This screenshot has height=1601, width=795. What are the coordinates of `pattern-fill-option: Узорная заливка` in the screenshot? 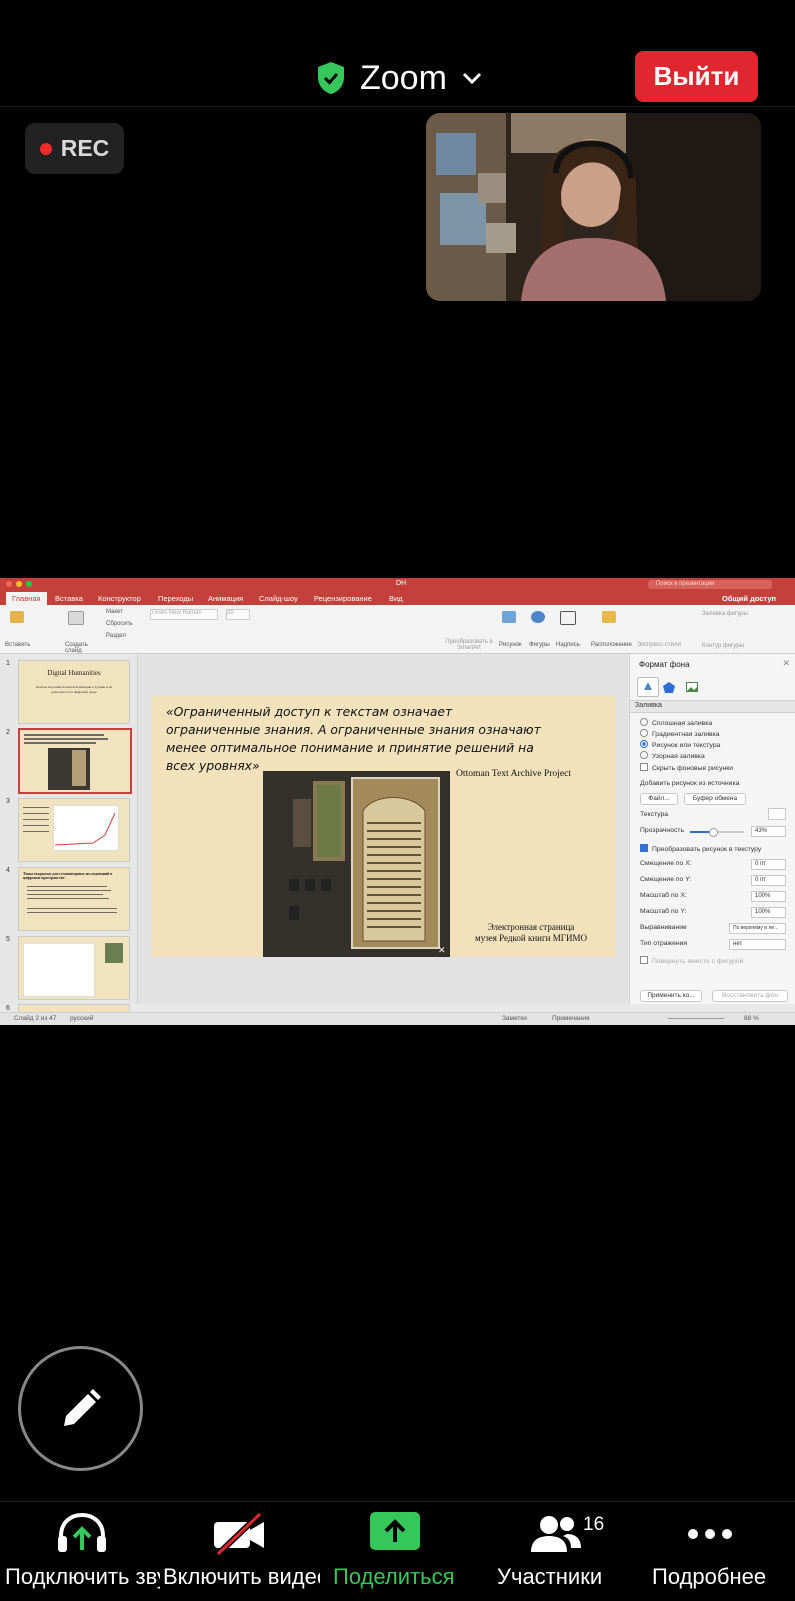 It's located at (672, 755).